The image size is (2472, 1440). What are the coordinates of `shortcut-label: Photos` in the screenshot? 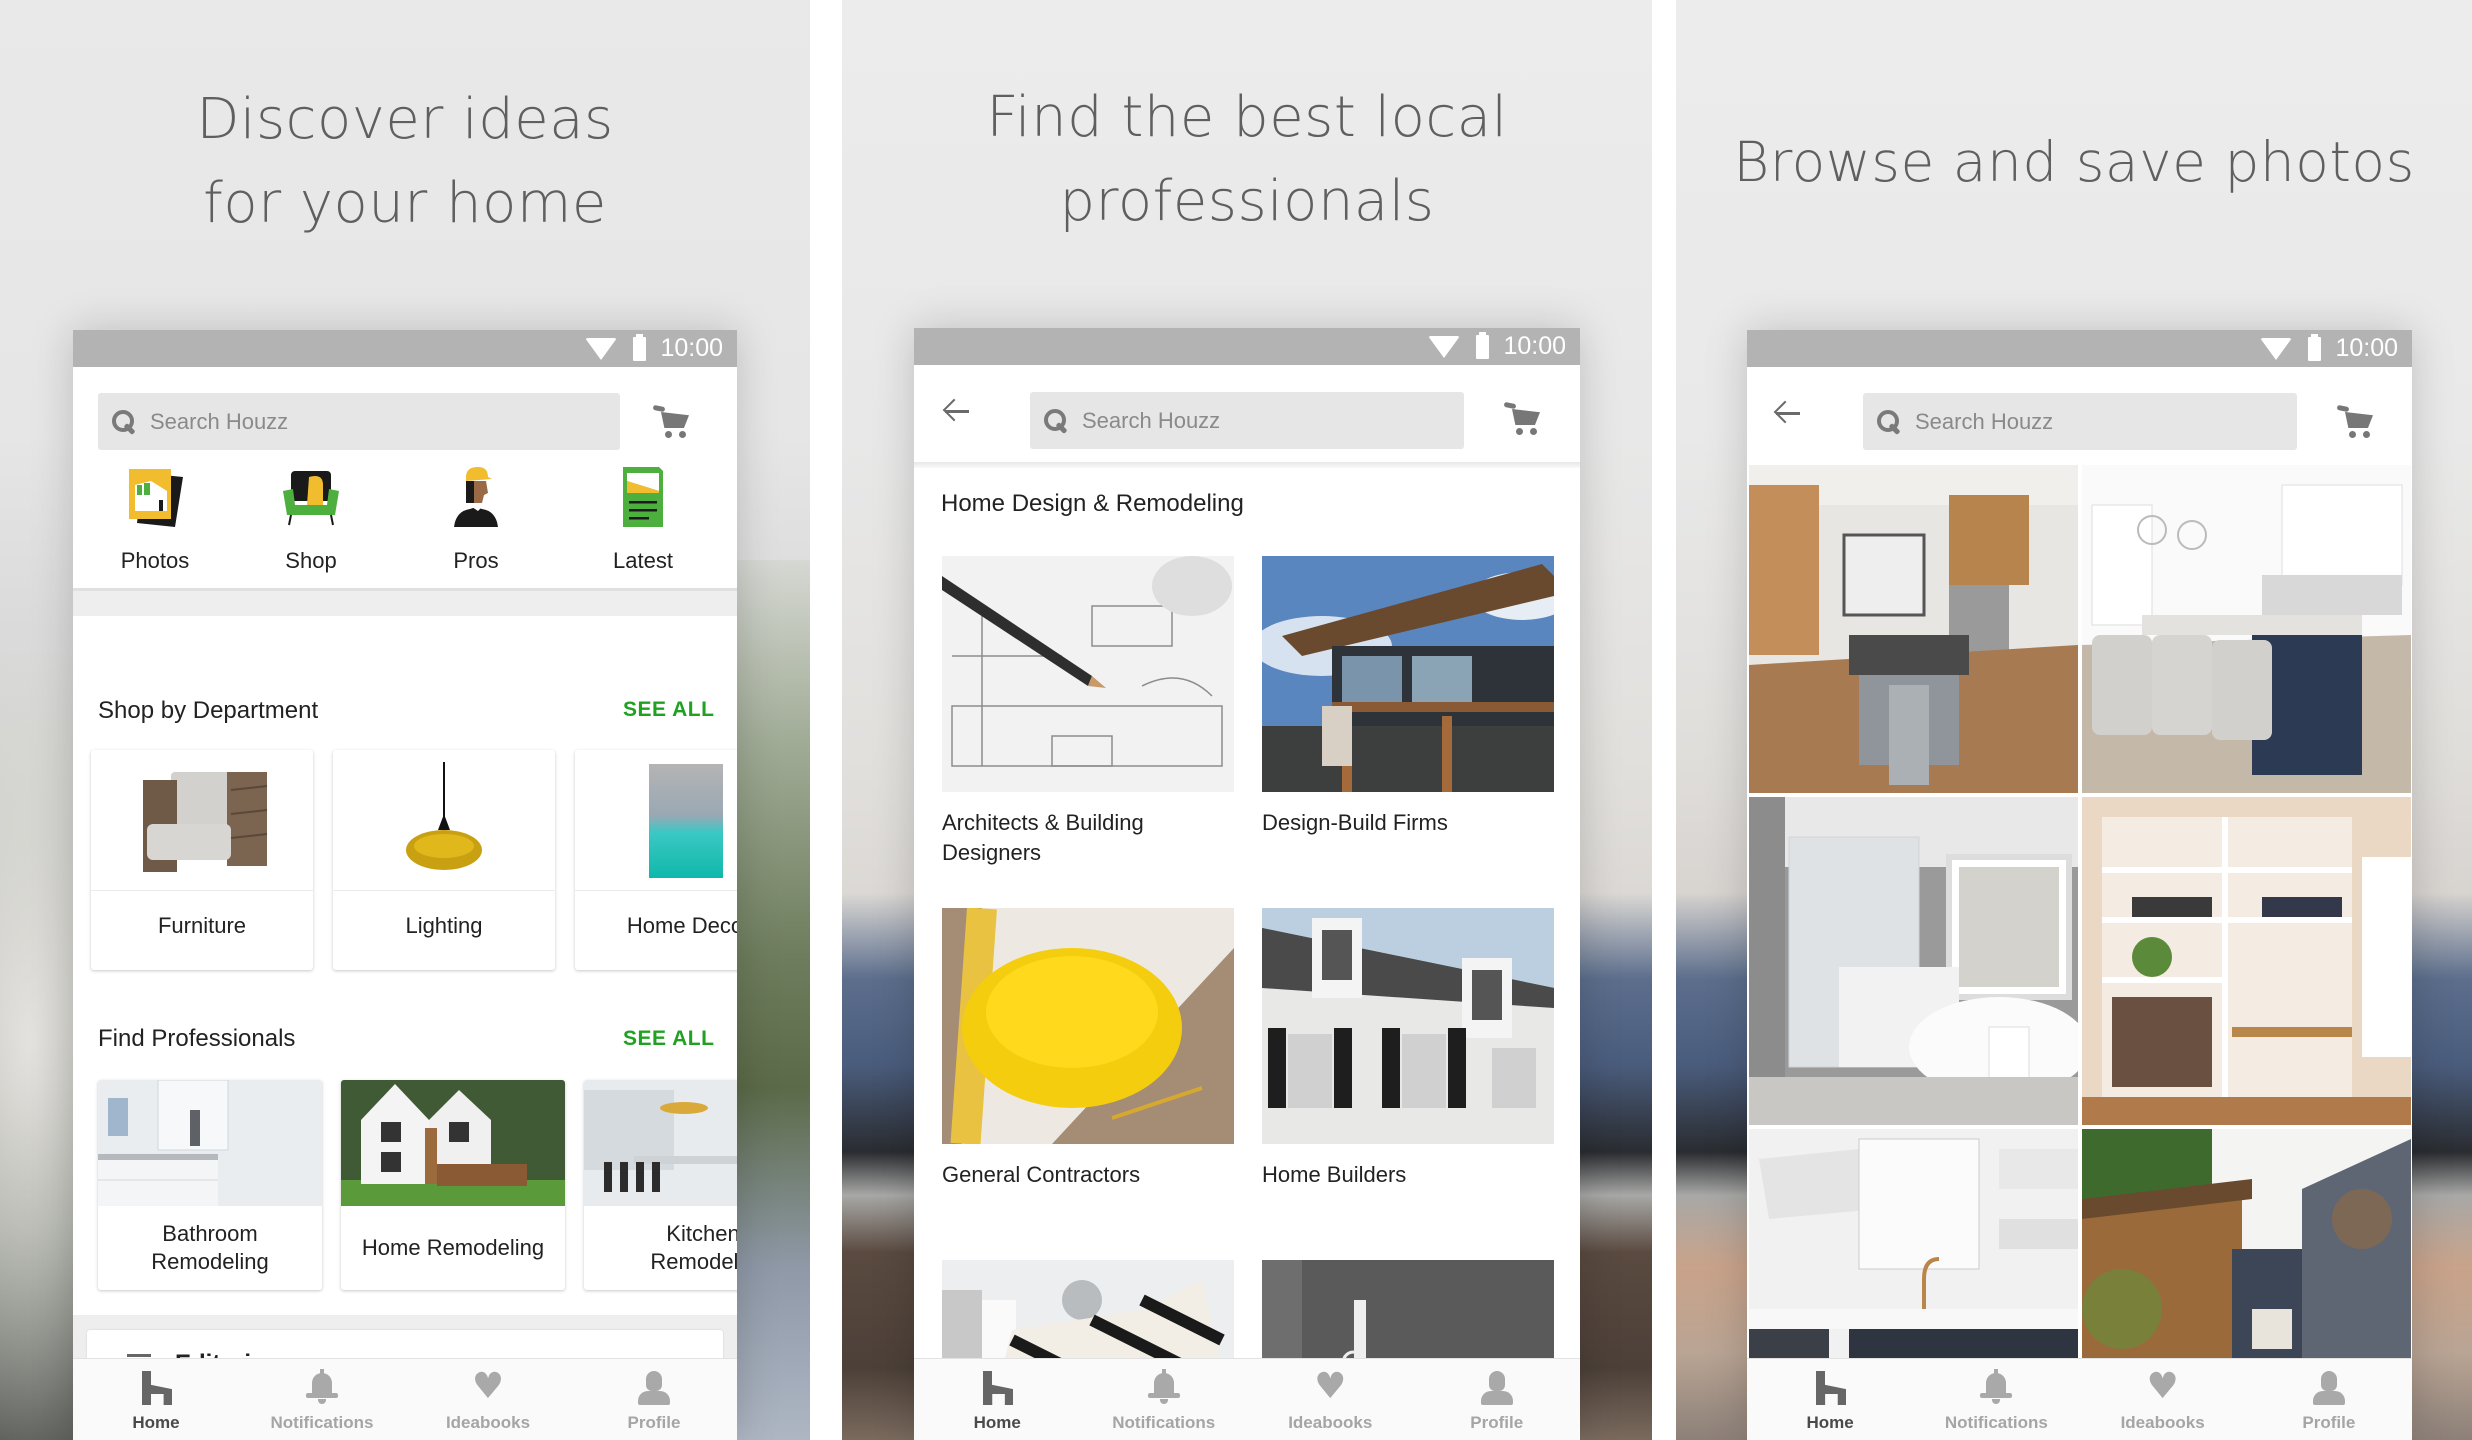 It's located at (155, 560).